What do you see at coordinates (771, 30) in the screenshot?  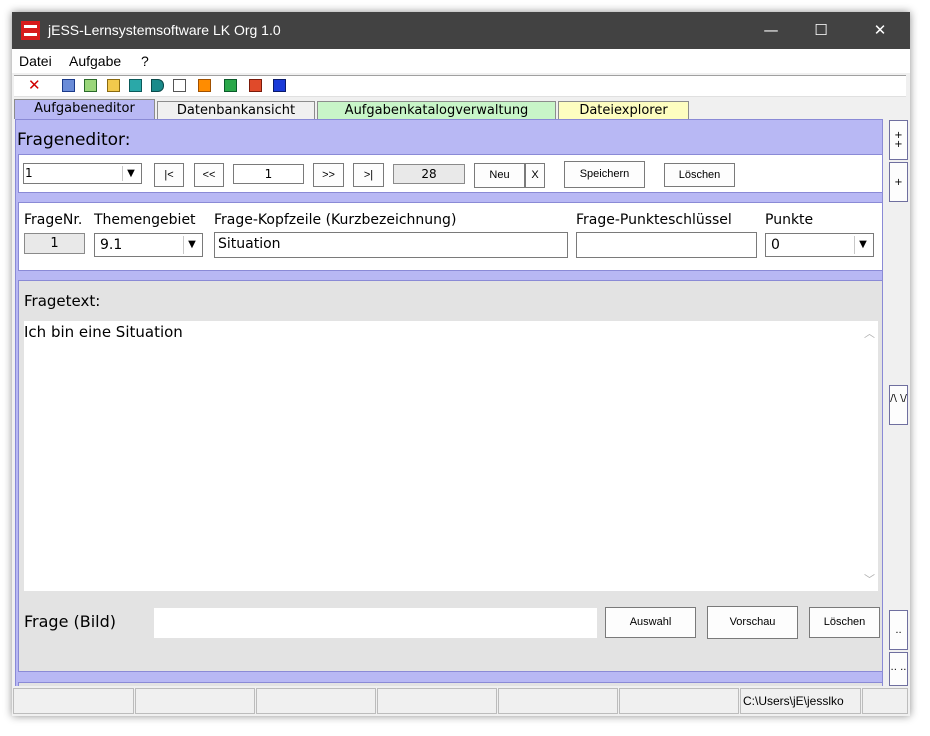 I see `minimize-button: —` at bounding box center [771, 30].